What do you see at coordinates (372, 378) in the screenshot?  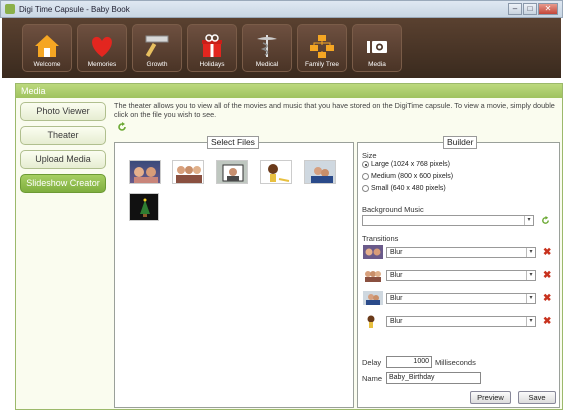 I see `name-label: Name` at bounding box center [372, 378].